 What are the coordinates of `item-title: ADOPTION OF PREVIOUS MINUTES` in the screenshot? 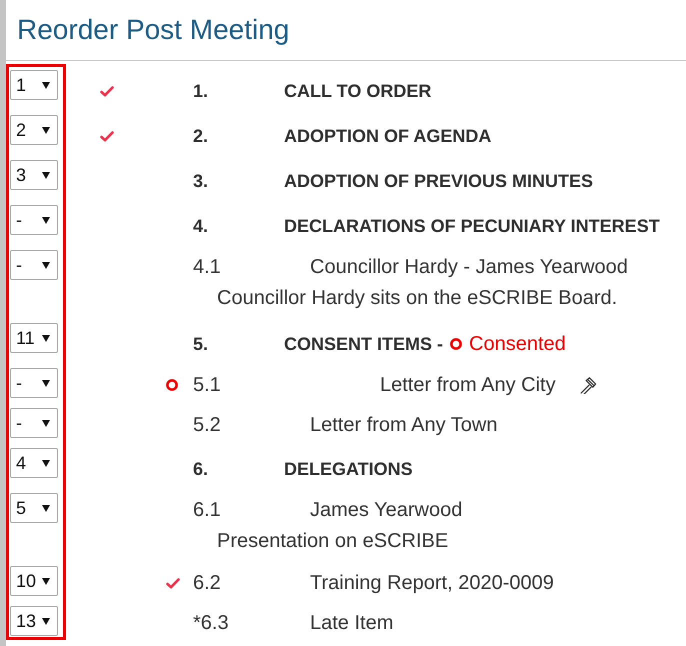 It's located at (439, 181).